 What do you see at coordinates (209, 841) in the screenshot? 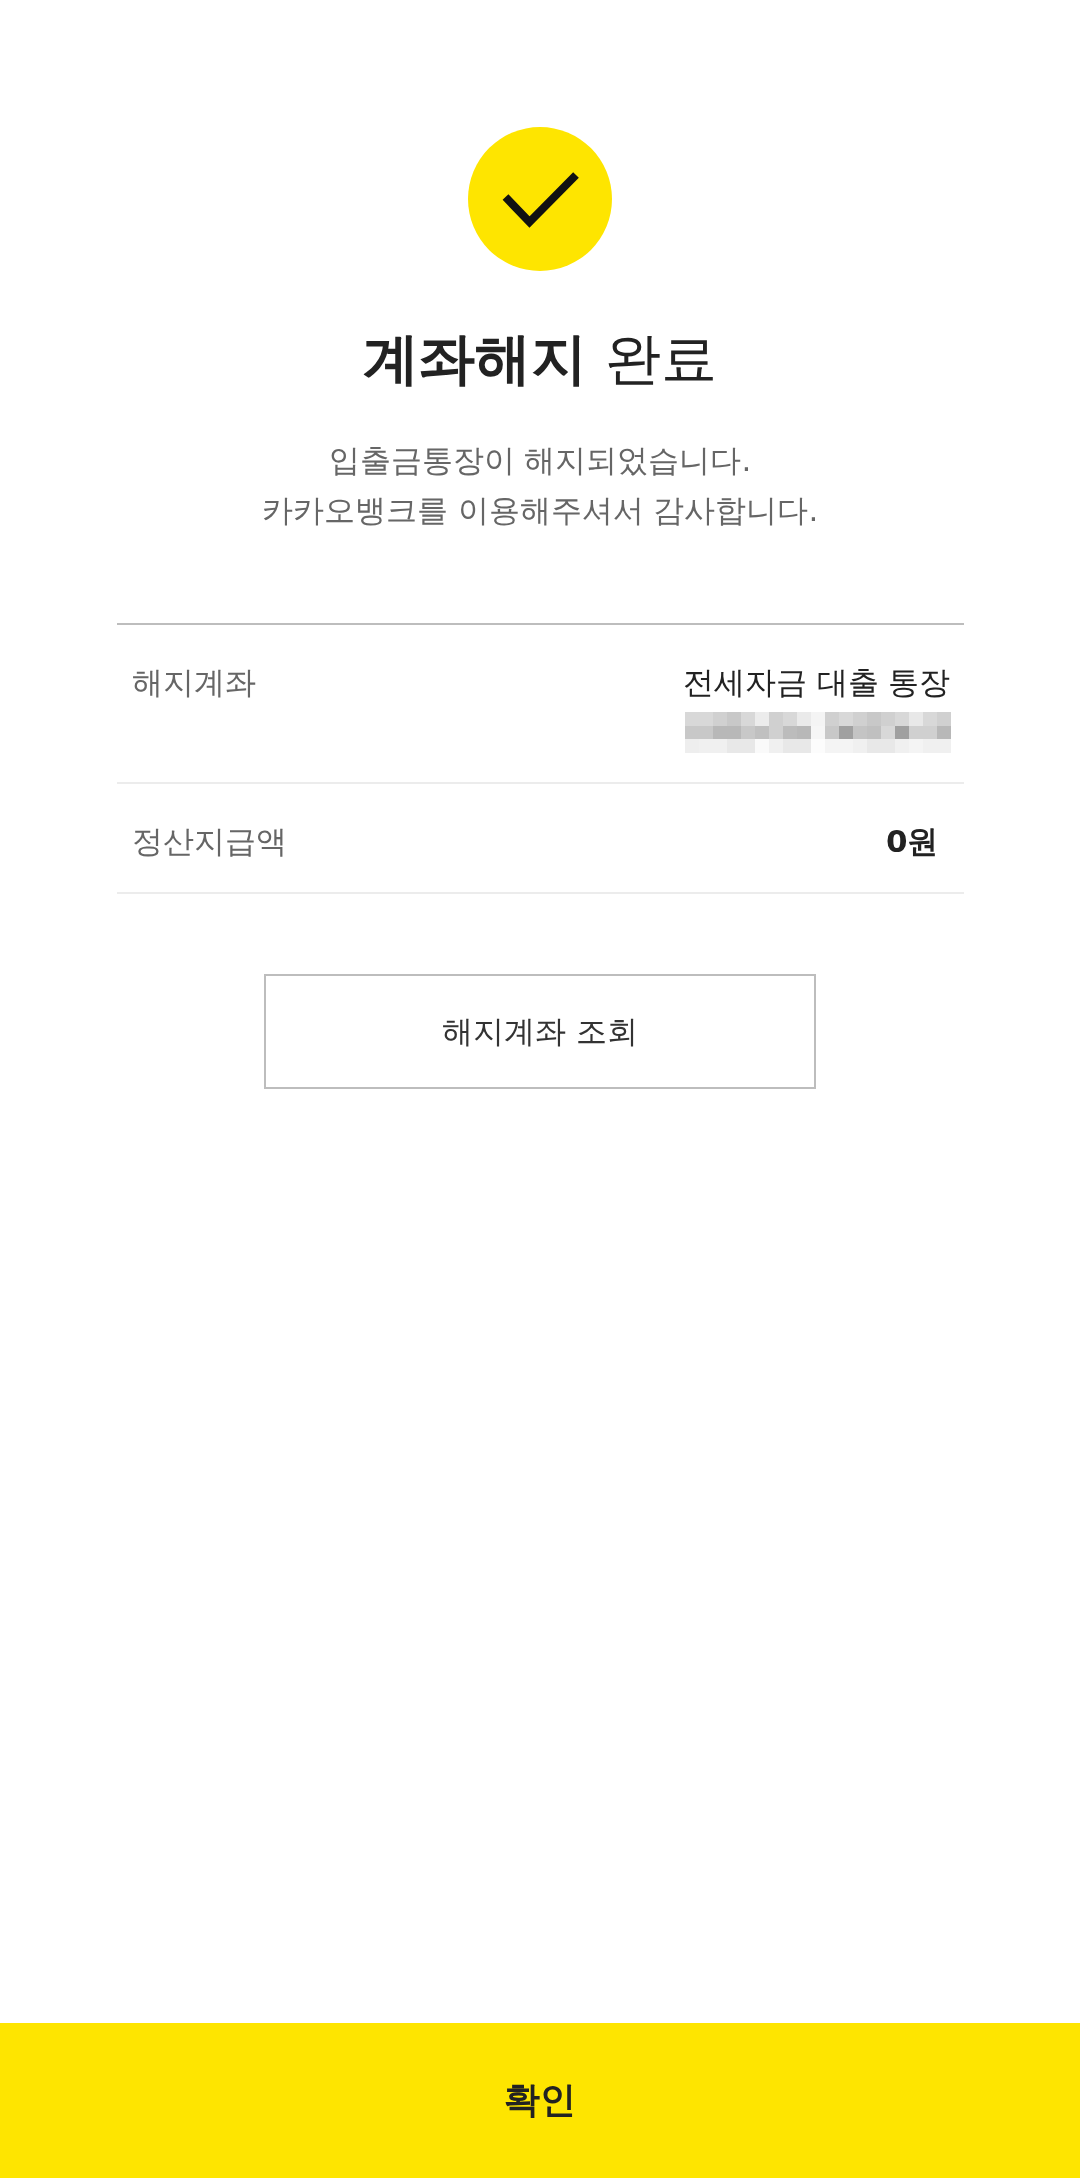
I see `detail-label: 정산지급액` at bounding box center [209, 841].